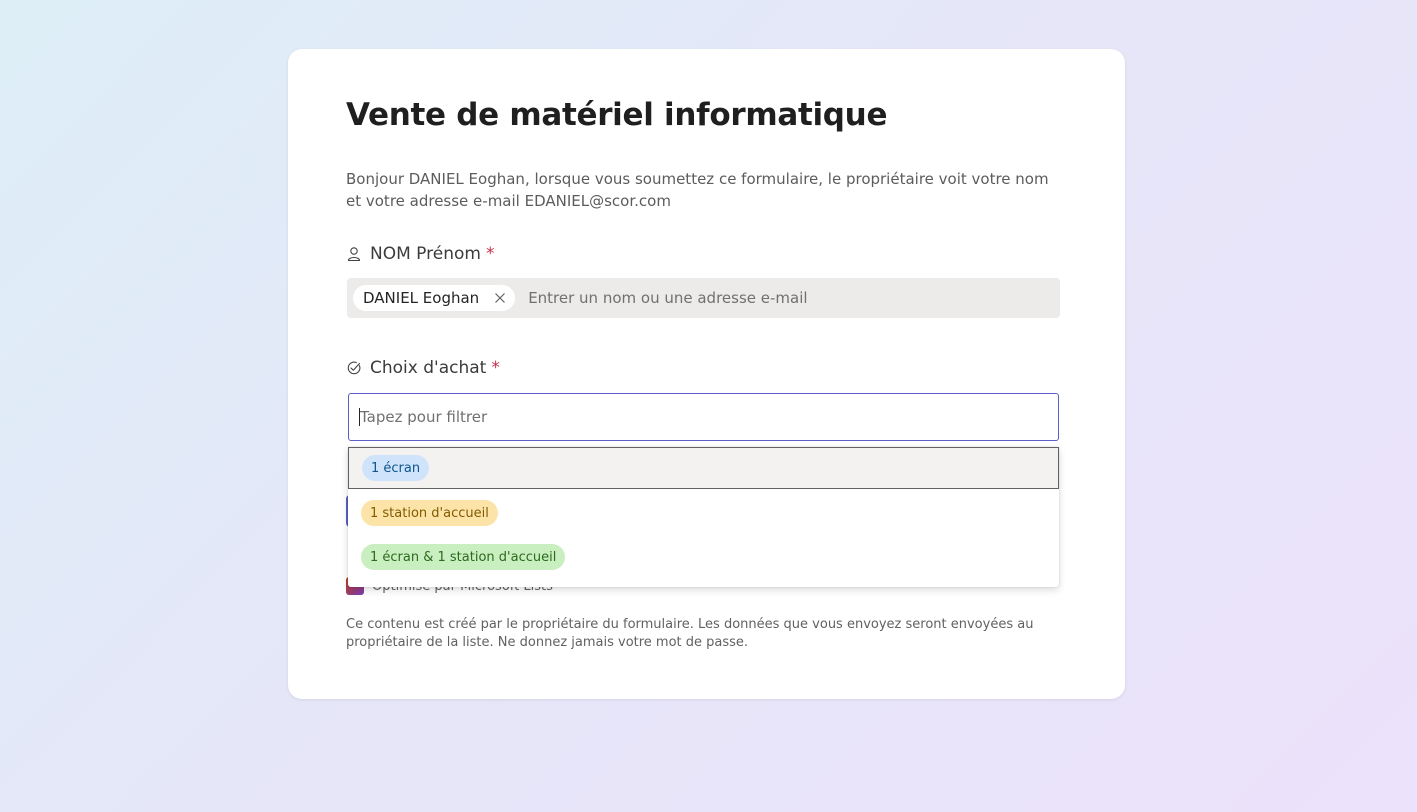  Describe the element at coordinates (429, 513) in the screenshot. I see `option-pill: 1 station d'accueil` at that location.